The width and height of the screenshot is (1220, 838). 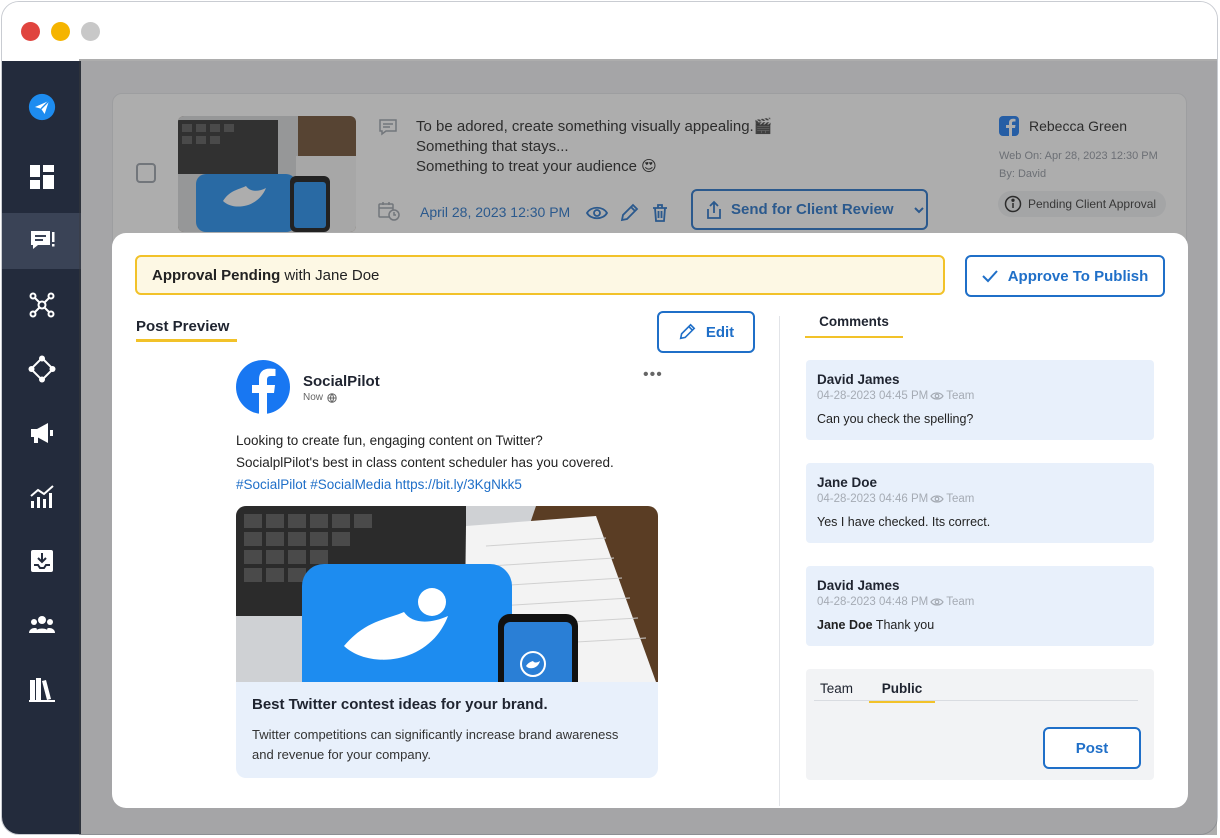 I want to click on edit-button: Edit, so click(x=706, y=332).